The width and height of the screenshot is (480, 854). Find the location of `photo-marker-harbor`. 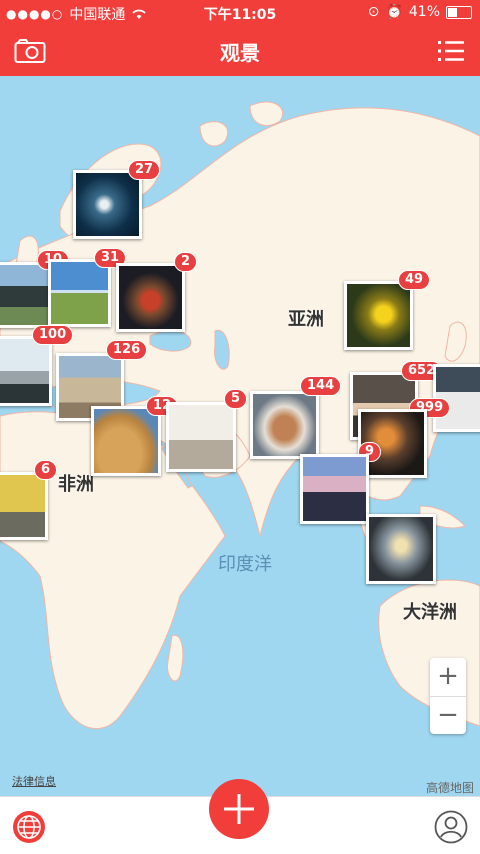

photo-marker-harbor is located at coordinates (26, 371).